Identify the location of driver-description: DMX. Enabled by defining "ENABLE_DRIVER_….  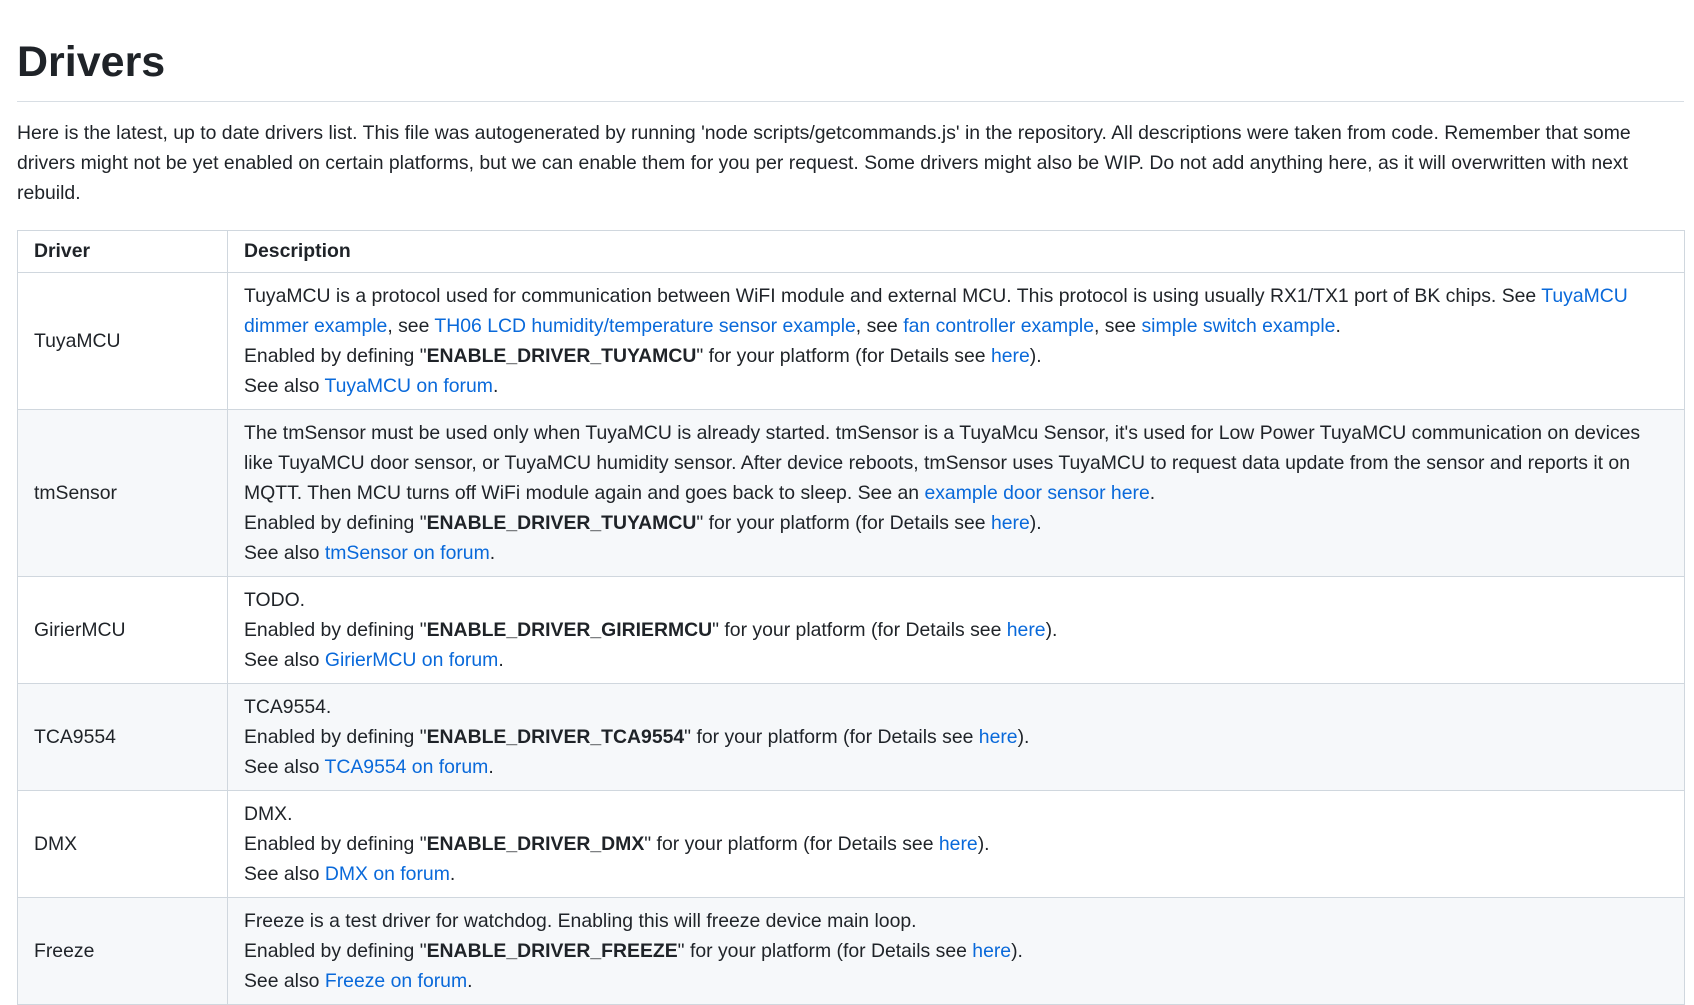
(956, 844).